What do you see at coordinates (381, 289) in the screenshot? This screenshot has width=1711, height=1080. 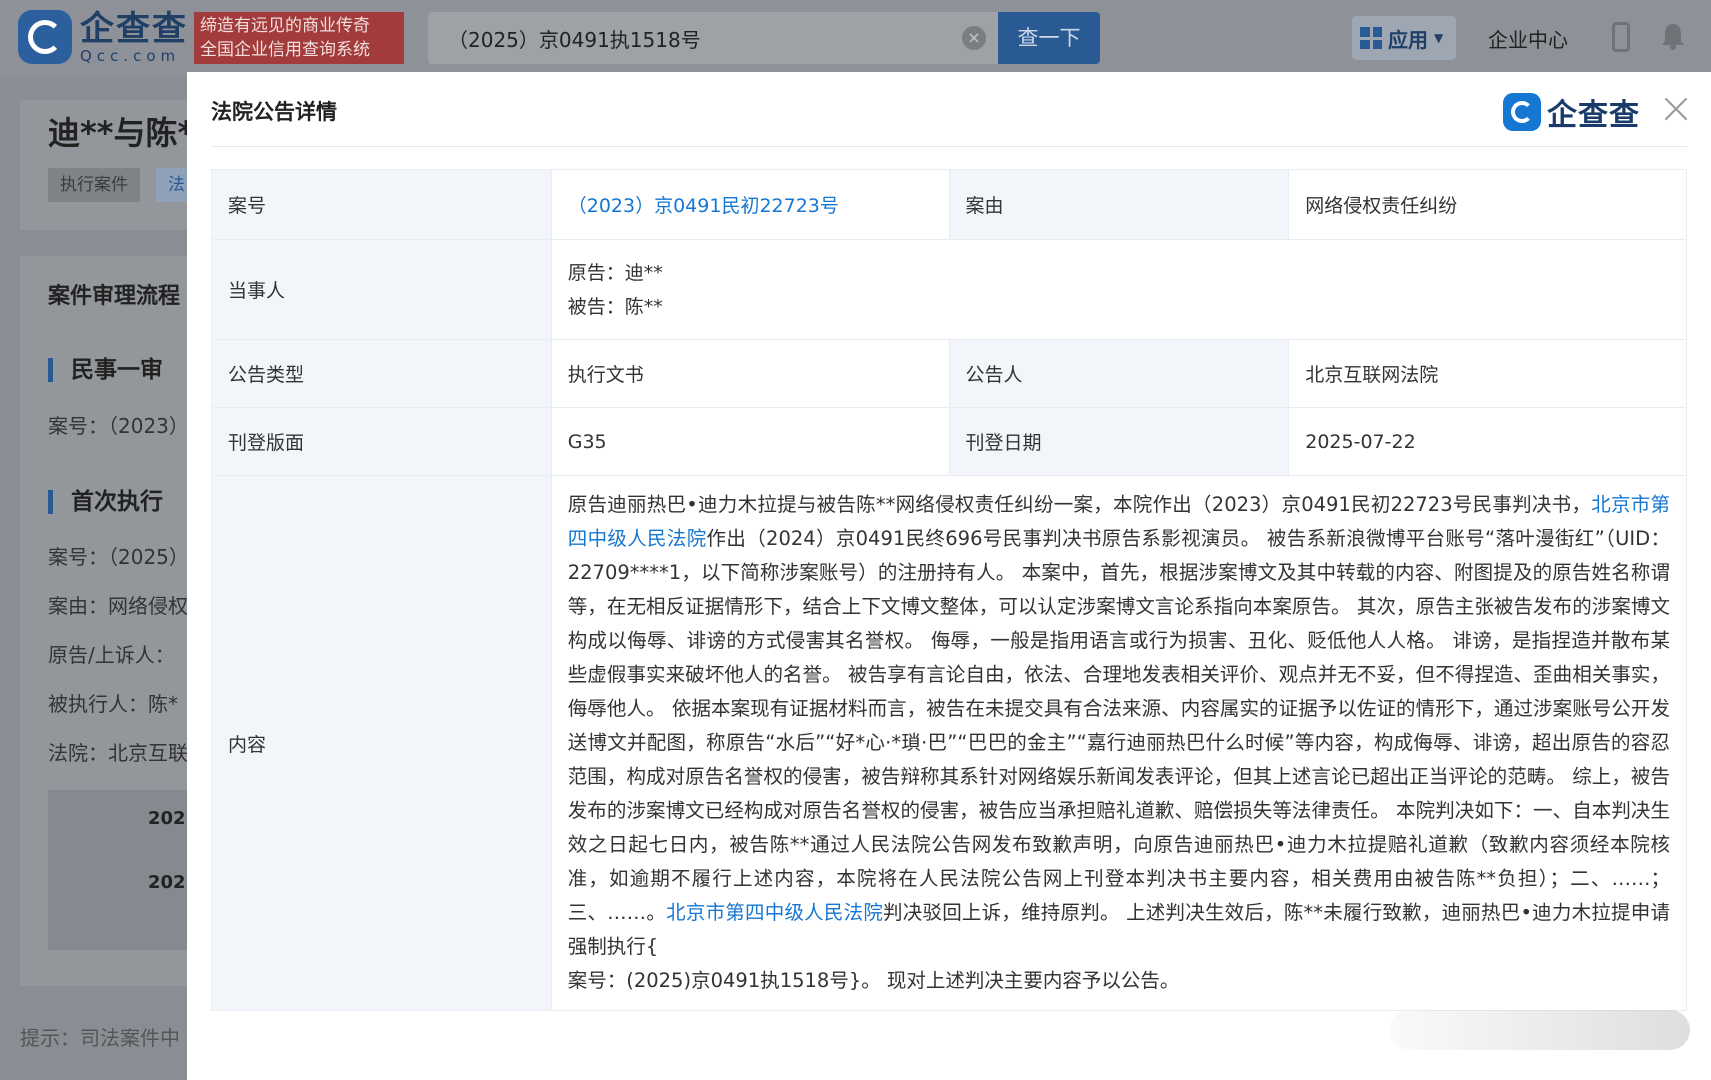 I see `parties-label: 当事人` at bounding box center [381, 289].